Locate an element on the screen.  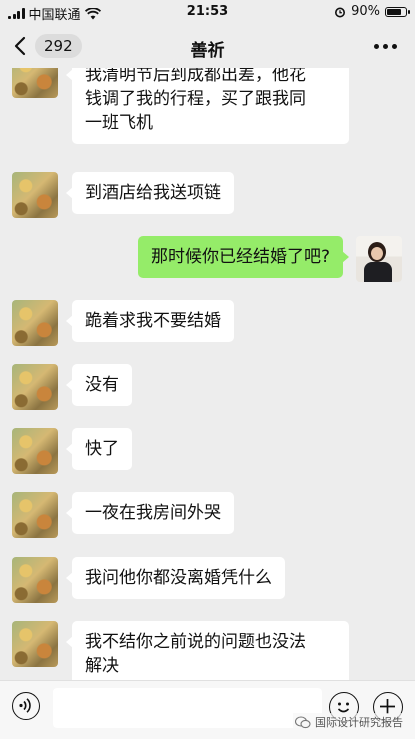
battery-percent: 90% is located at coordinates (365, 11).